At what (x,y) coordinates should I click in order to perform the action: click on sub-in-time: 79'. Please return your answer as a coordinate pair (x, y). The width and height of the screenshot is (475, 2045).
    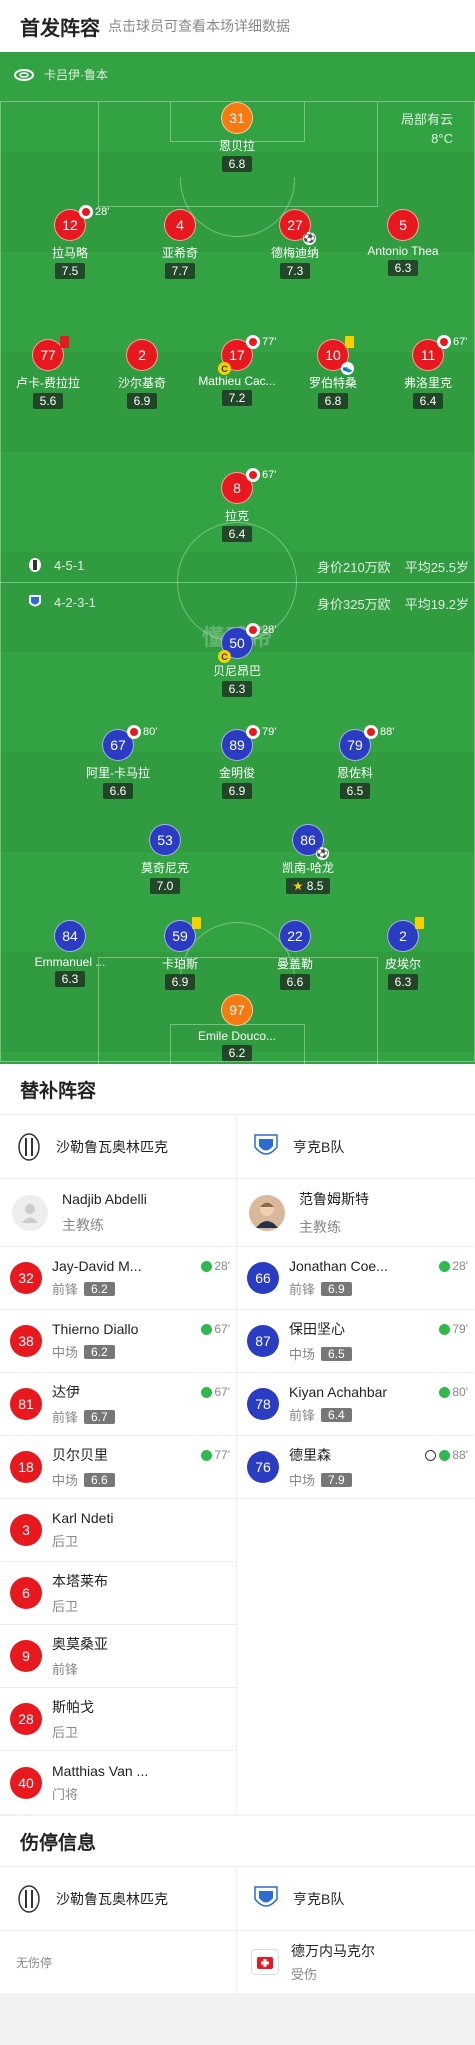
    Looking at the image, I should click on (453, 1329).